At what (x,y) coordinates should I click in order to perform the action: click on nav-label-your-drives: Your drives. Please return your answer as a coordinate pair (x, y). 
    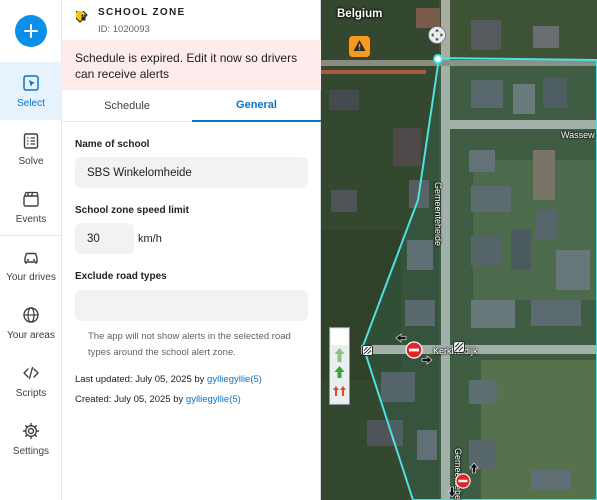
    Looking at the image, I should click on (31, 277).